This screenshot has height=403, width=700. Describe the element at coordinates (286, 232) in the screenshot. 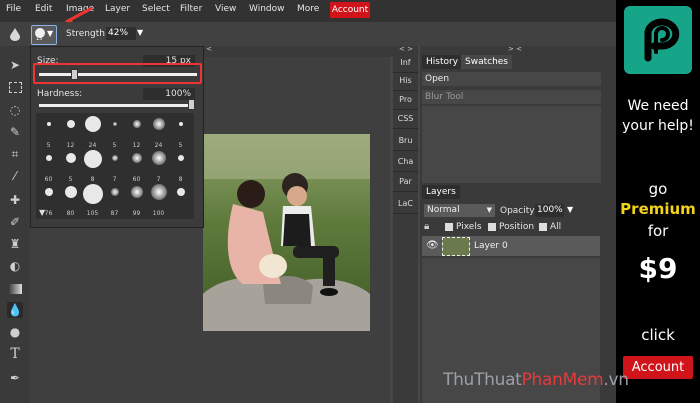

I see `canvas-image` at that location.